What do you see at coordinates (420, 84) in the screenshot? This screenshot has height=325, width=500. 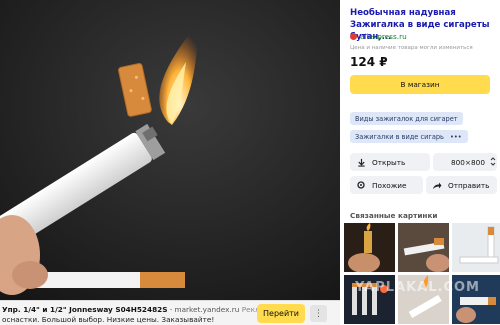 I see `to-shop-button: В магазин` at bounding box center [420, 84].